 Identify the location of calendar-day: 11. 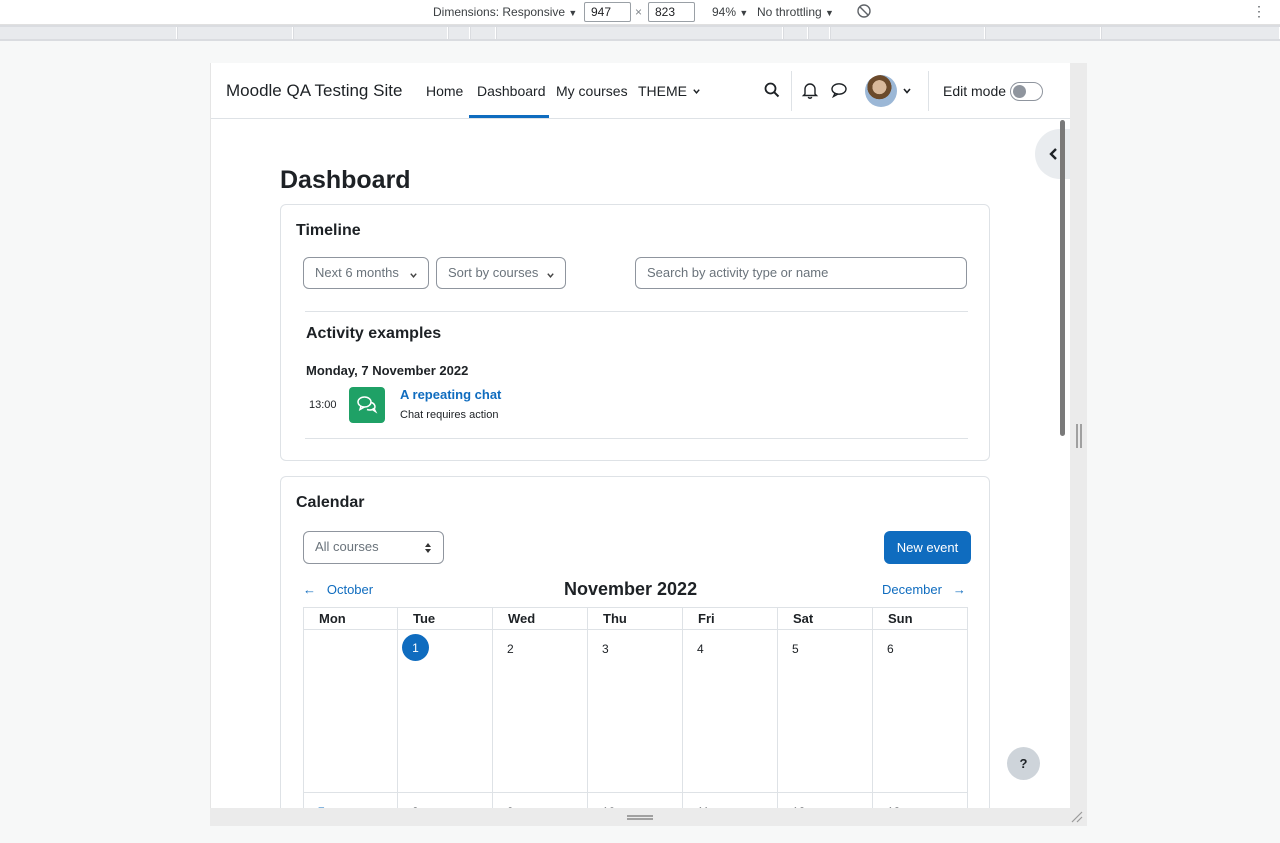
(730, 800).